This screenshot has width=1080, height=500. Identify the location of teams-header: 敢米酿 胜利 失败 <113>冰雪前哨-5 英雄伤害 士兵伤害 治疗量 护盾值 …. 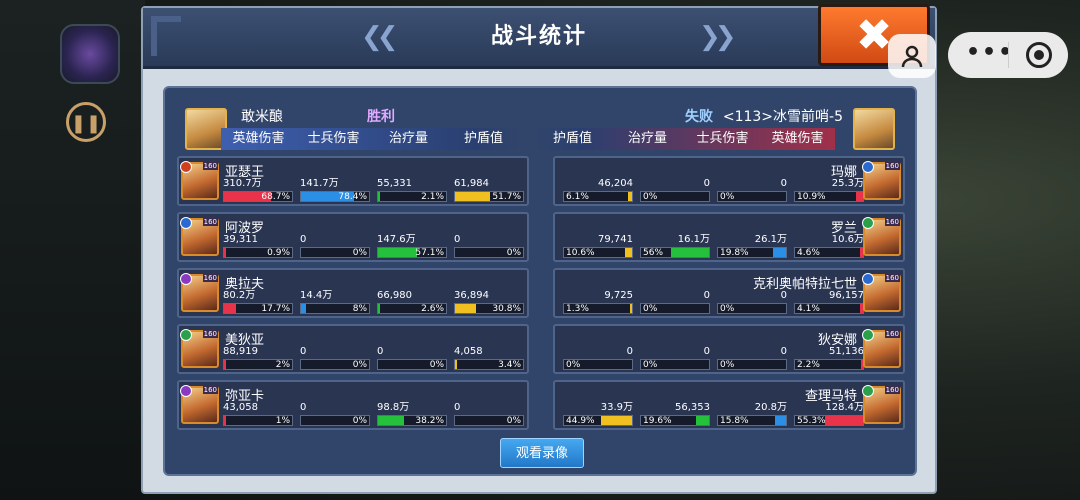
(540, 119).